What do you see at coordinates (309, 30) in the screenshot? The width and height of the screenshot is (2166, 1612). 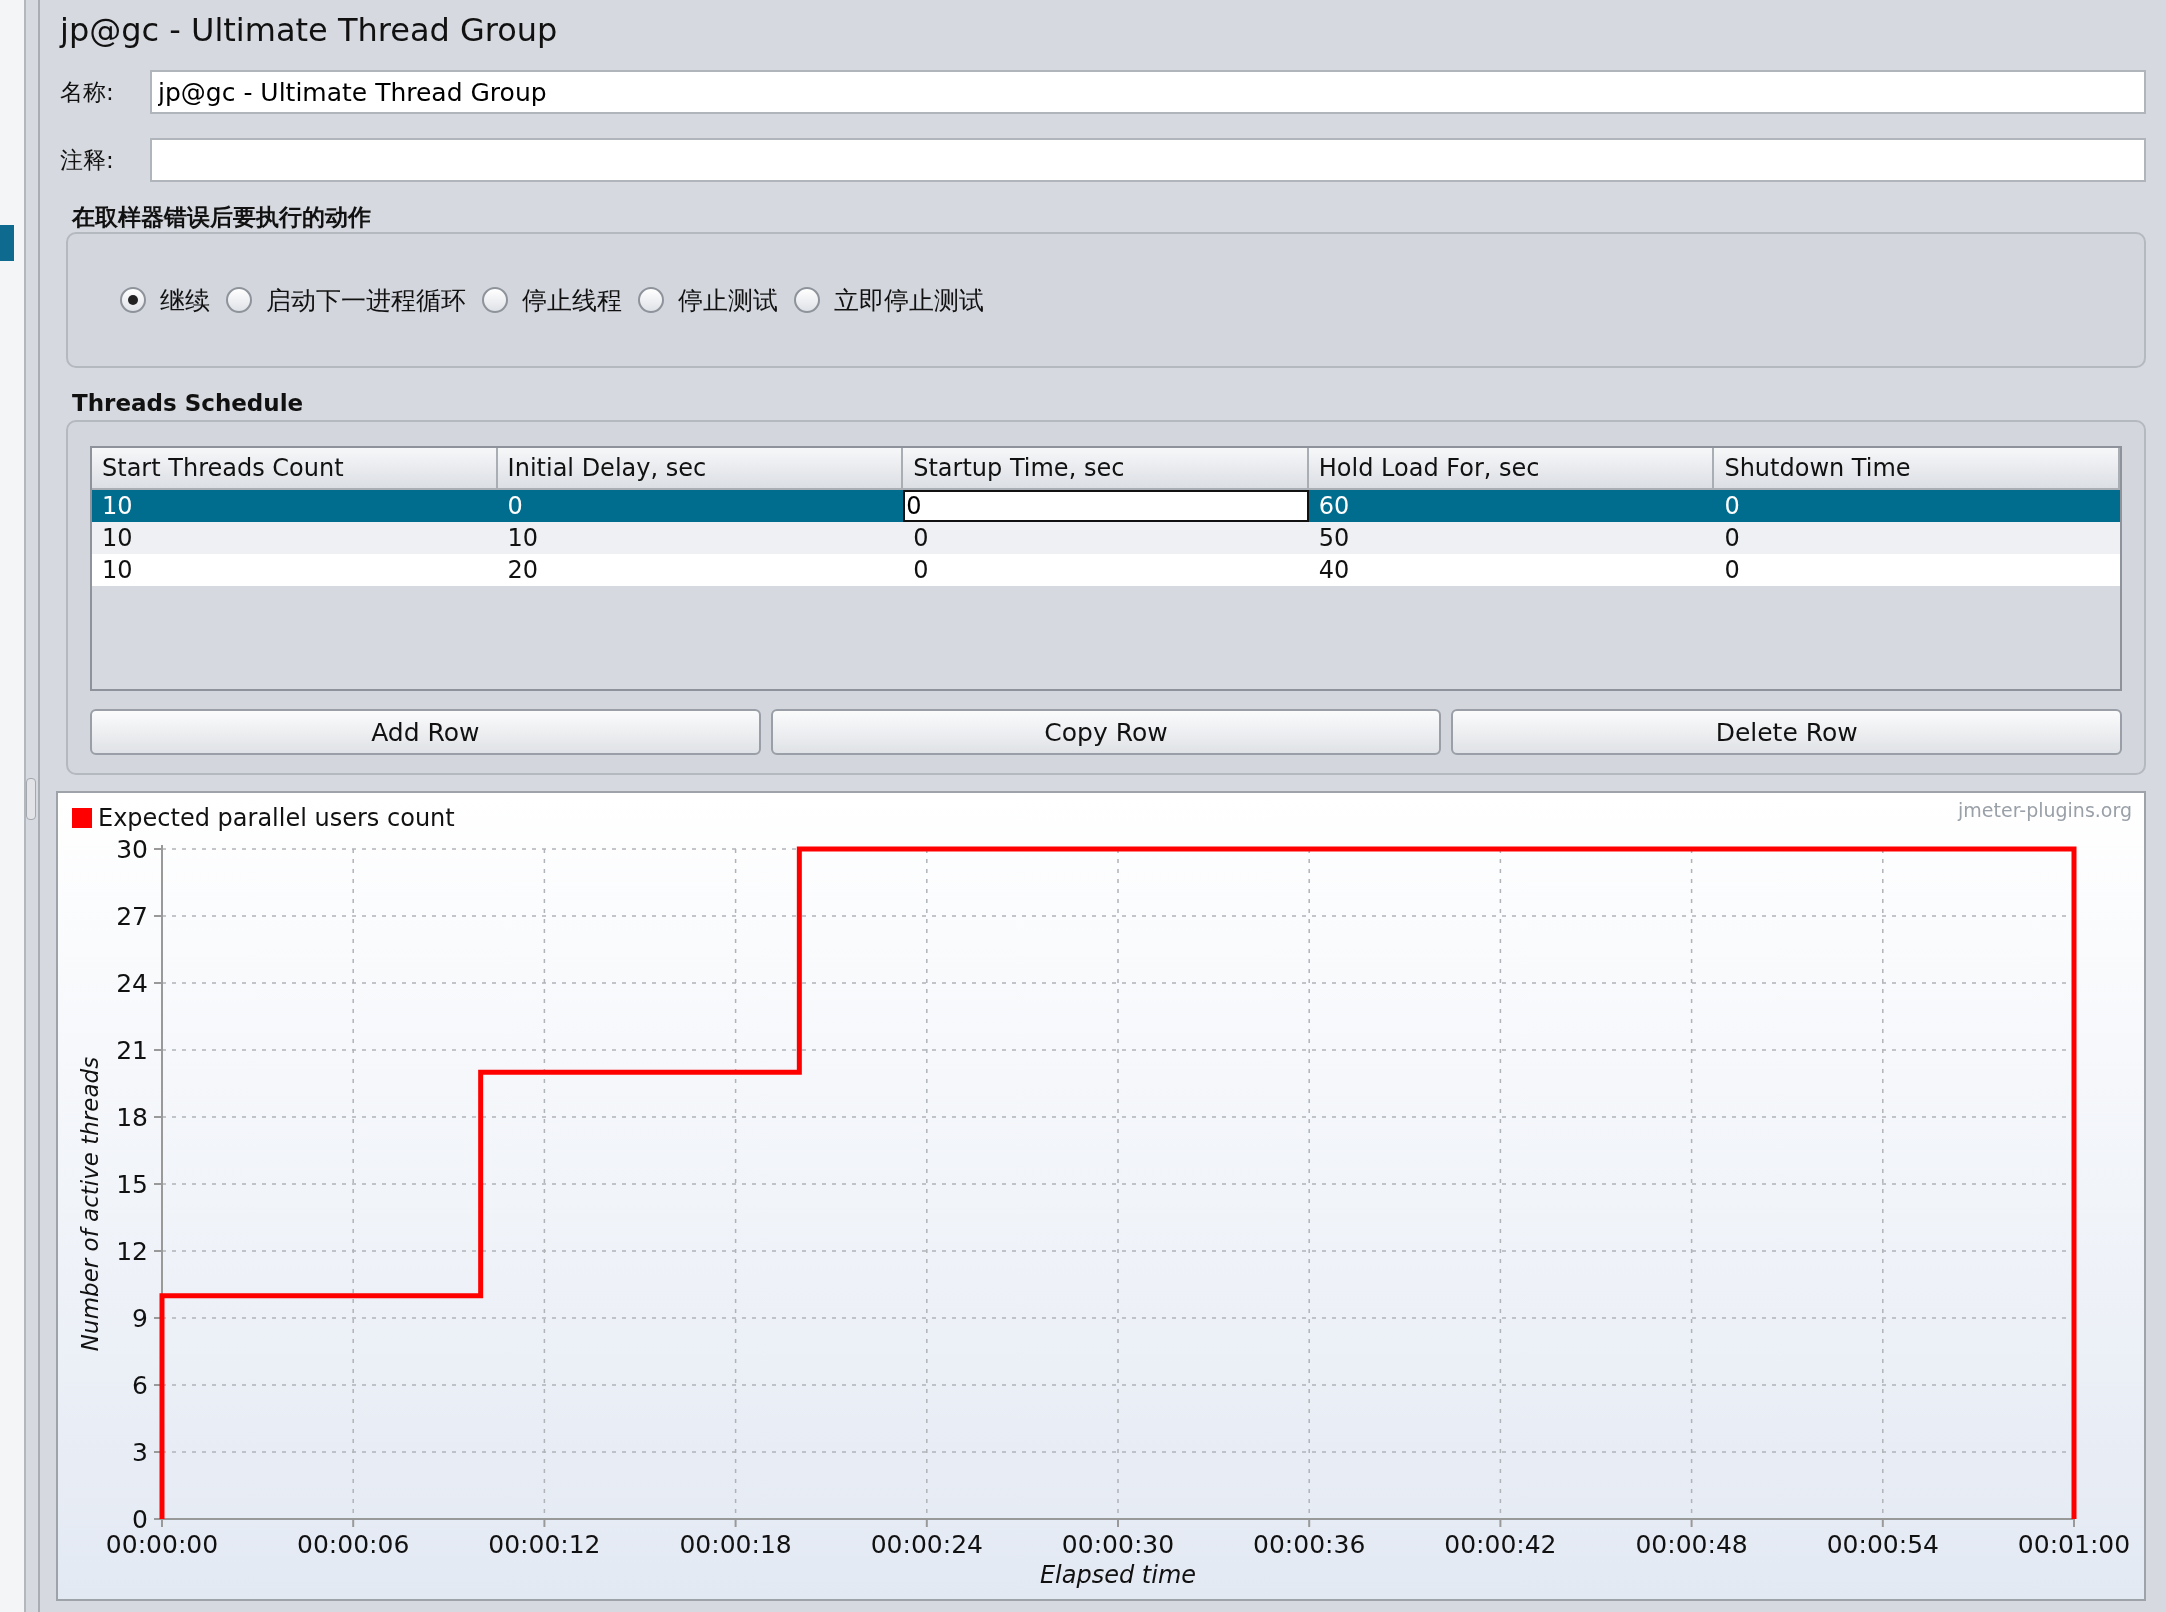 I see `panel-title: jp@gc - Ultimate Thread Group` at bounding box center [309, 30].